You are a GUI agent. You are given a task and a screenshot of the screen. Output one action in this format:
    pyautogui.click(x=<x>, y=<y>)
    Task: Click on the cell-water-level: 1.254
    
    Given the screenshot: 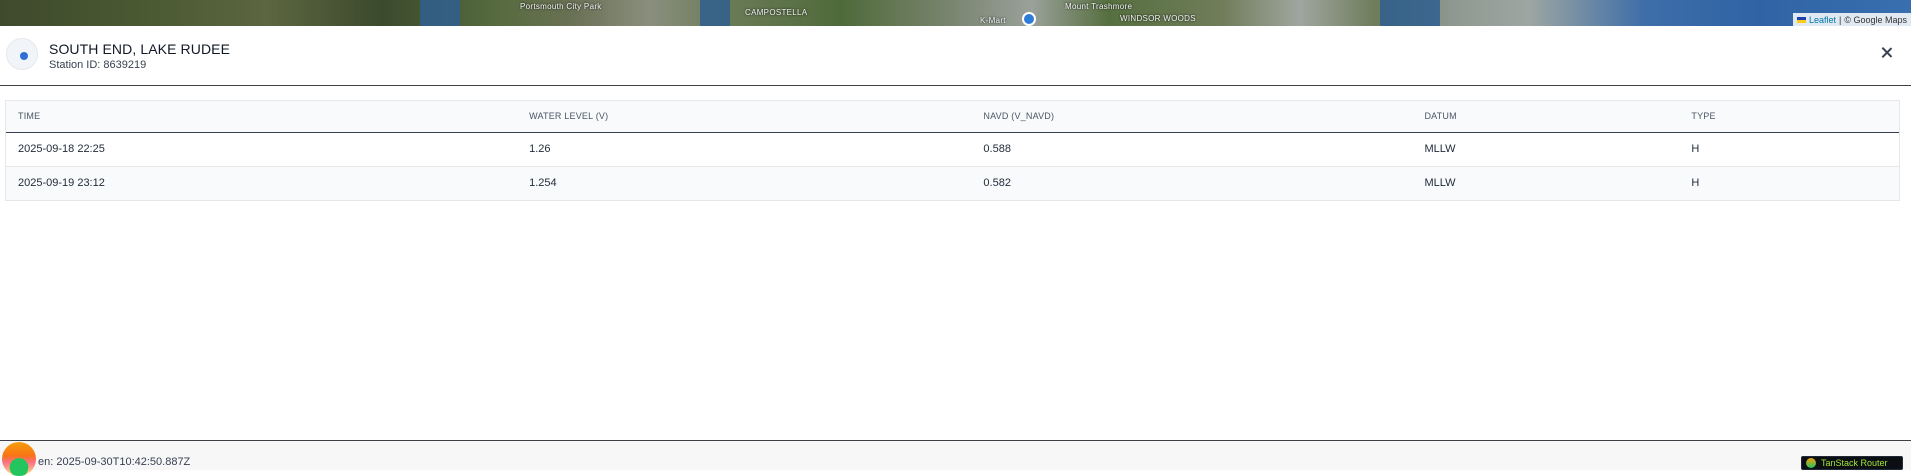 What is the action you would take?
    pyautogui.click(x=543, y=183)
    